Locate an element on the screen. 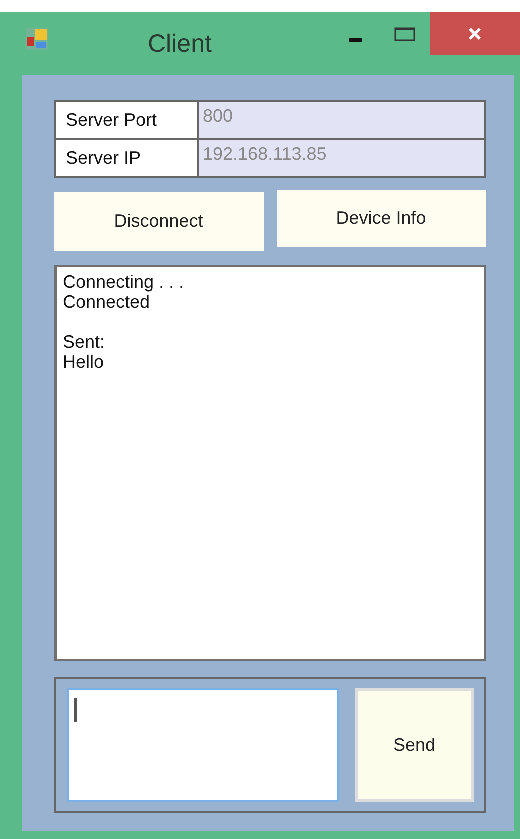 The image size is (520, 839). close-icon is located at coordinates (475, 34).